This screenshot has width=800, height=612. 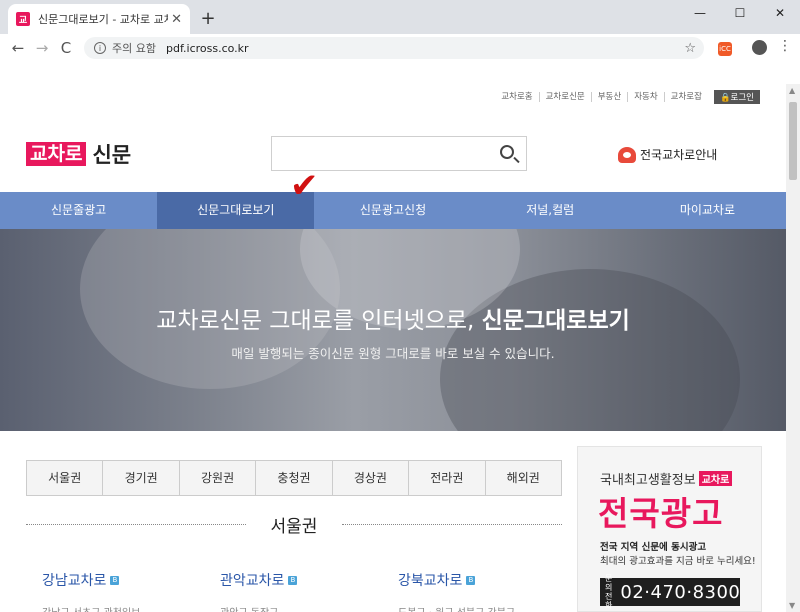 What do you see at coordinates (394, 48) in the screenshot?
I see `address-bar: i 주의 요함 pdf.icross.co.kr ☆` at bounding box center [394, 48].